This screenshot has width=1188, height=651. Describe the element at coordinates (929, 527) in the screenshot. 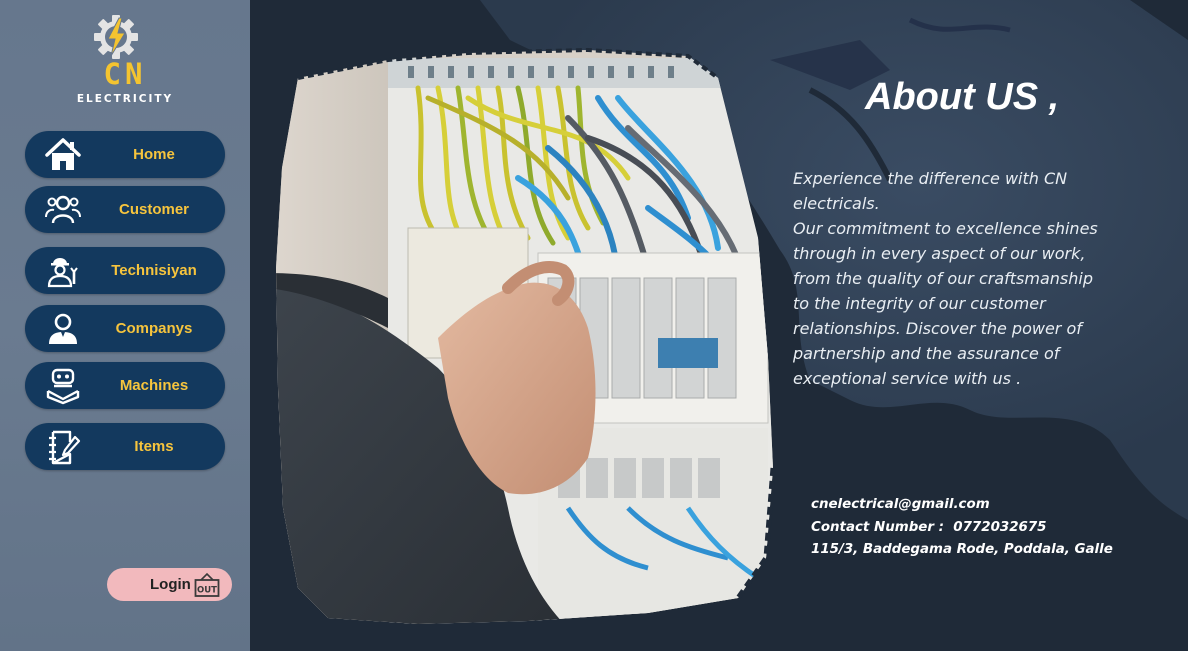

I see `contact-phone: Contact Number : 0772032675` at that location.